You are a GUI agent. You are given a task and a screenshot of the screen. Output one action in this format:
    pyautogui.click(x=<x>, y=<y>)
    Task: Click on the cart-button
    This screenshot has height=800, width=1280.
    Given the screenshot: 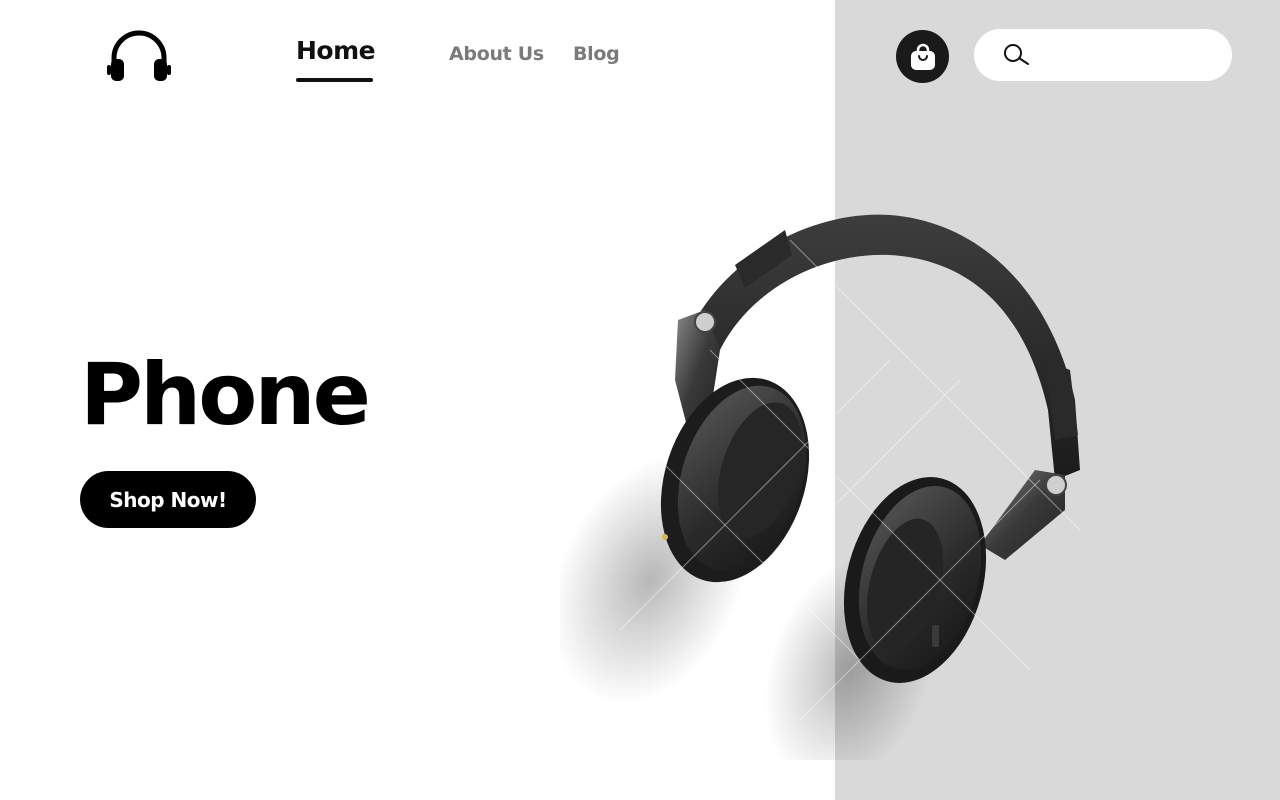 What is the action you would take?
    pyautogui.click(x=922, y=56)
    